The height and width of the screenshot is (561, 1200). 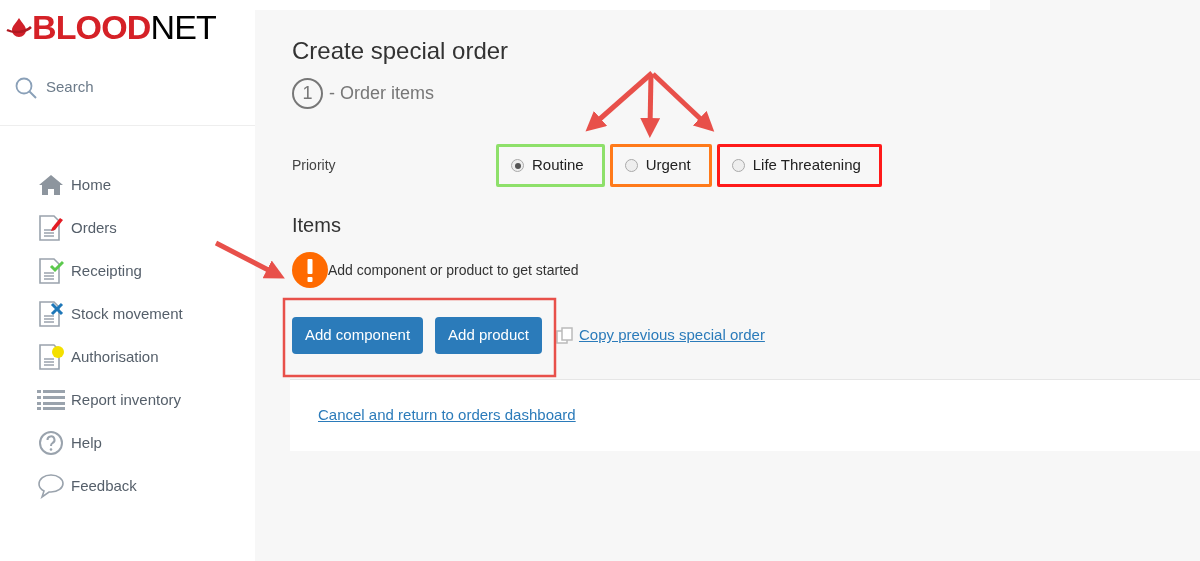 What do you see at coordinates (358, 335) in the screenshot?
I see `add-button: Add component` at bounding box center [358, 335].